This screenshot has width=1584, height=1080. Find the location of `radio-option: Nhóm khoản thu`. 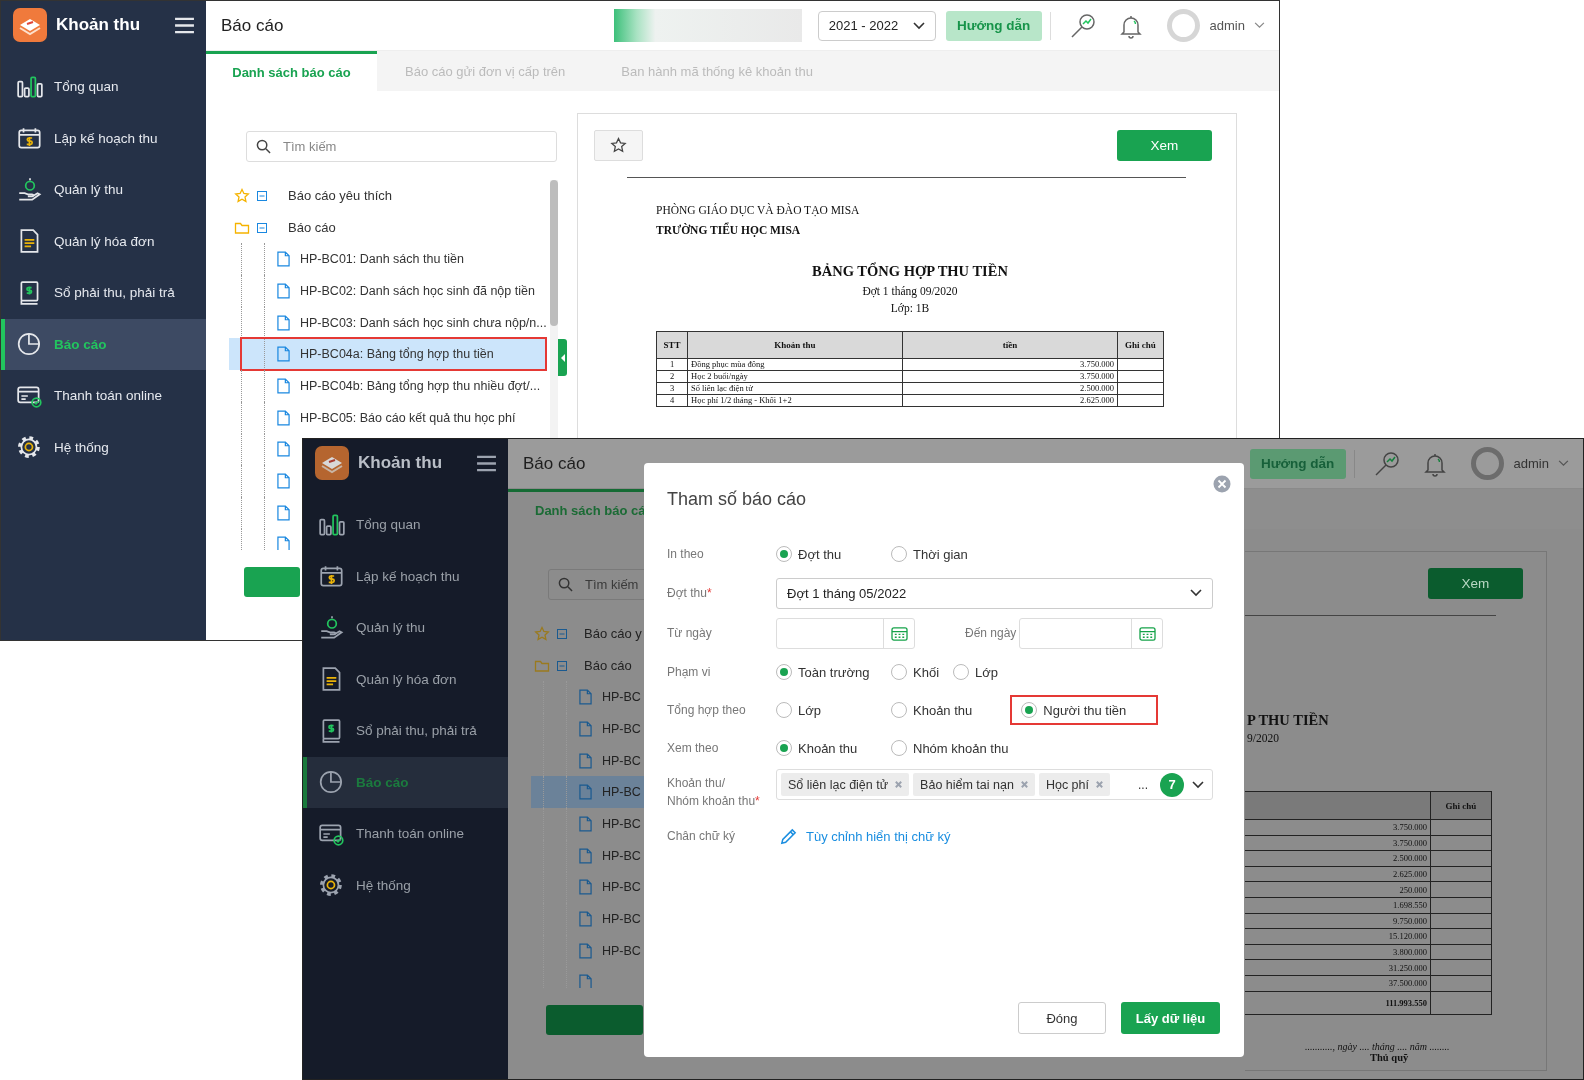

radio-option: Nhóm khoản thu is located at coordinates (950, 748).